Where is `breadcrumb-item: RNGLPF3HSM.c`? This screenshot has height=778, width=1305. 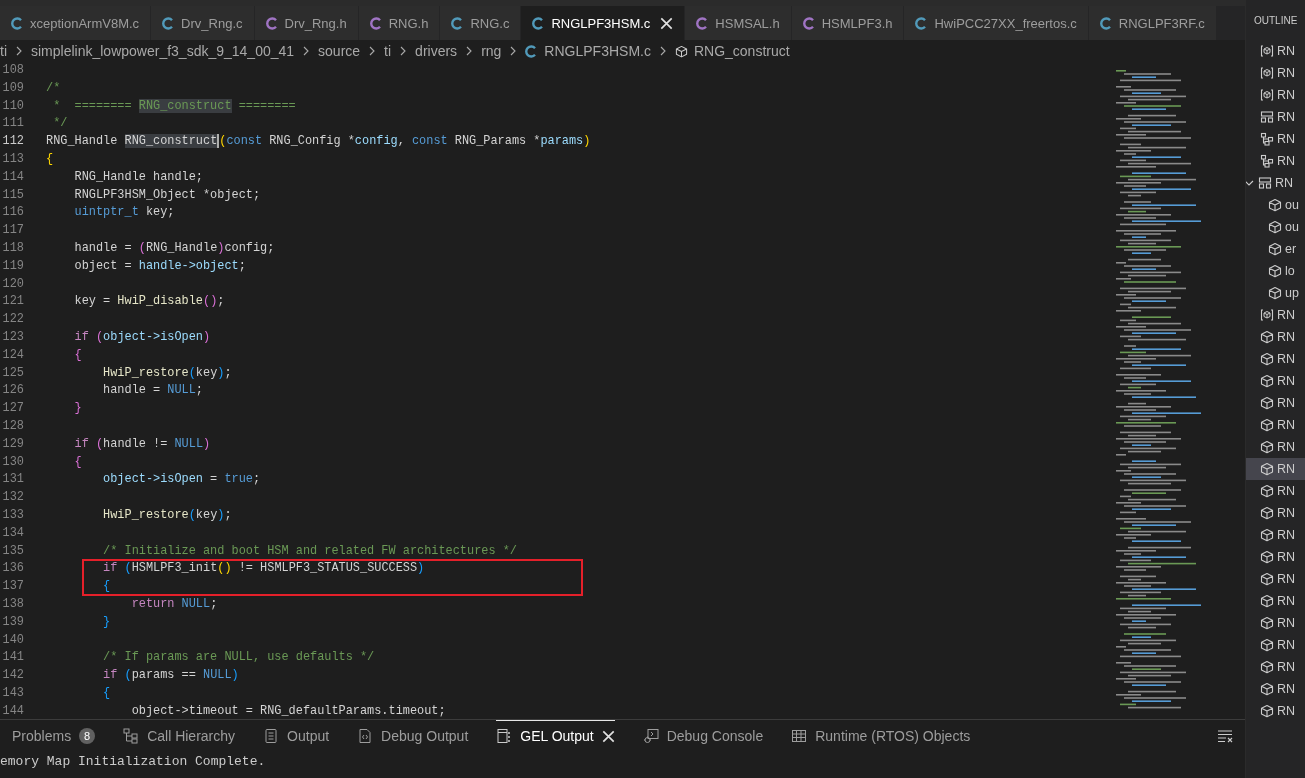 breadcrumb-item: RNGLPF3HSM.c is located at coordinates (597, 51).